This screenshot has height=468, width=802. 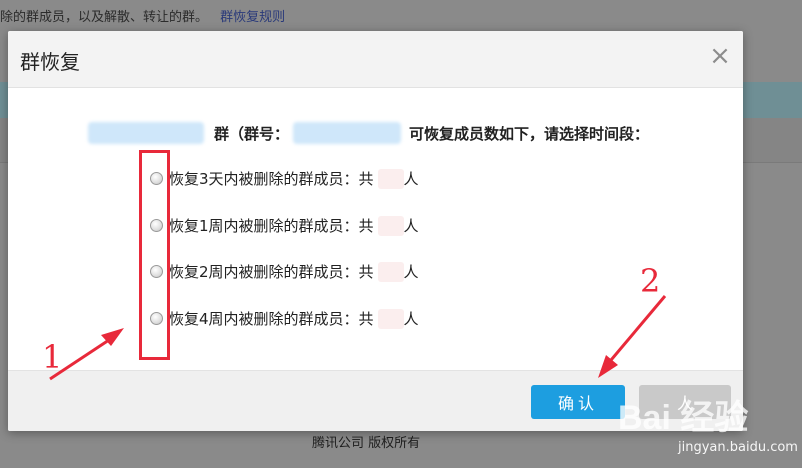 I want to click on dialog-title: 群恢复, so click(x=50, y=62).